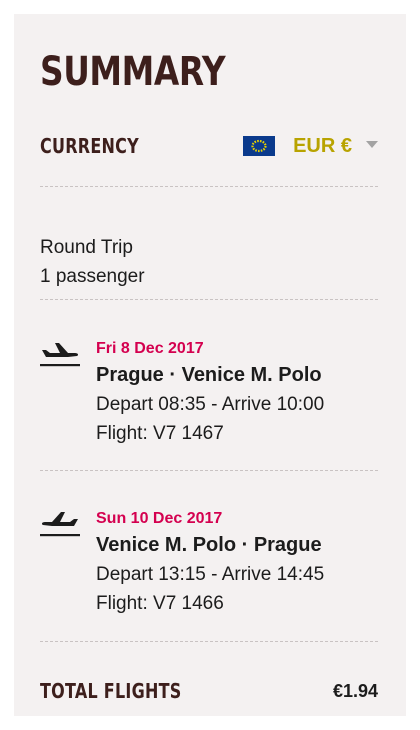  I want to click on segment-times: Depart 13:15 - Arrive 14:45, so click(210, 574).